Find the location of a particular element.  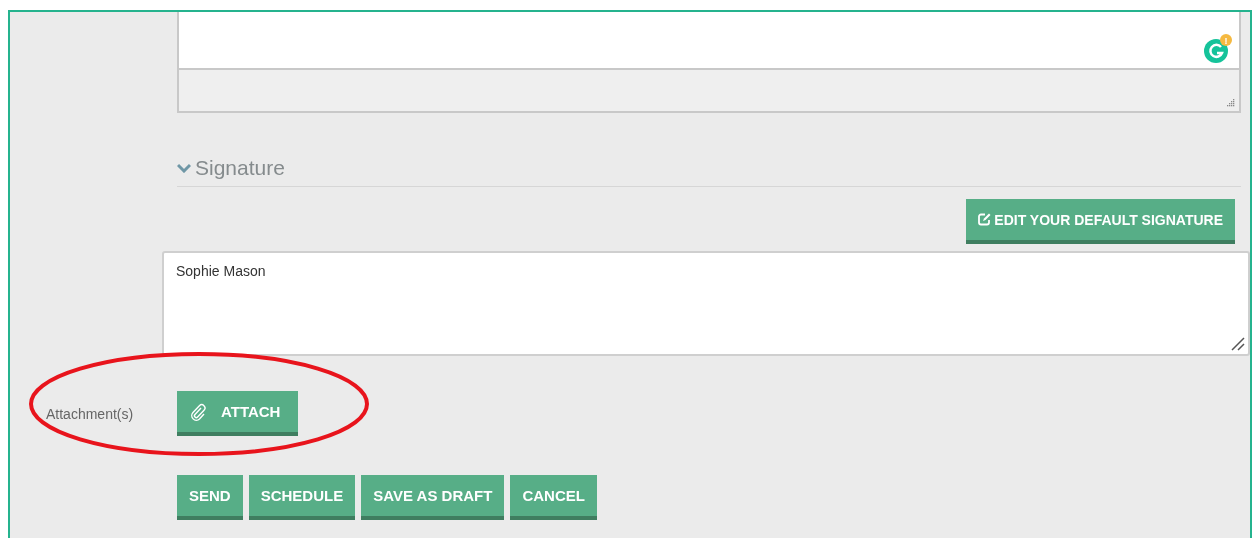

edit-icon is located at coordinates (985, 219).